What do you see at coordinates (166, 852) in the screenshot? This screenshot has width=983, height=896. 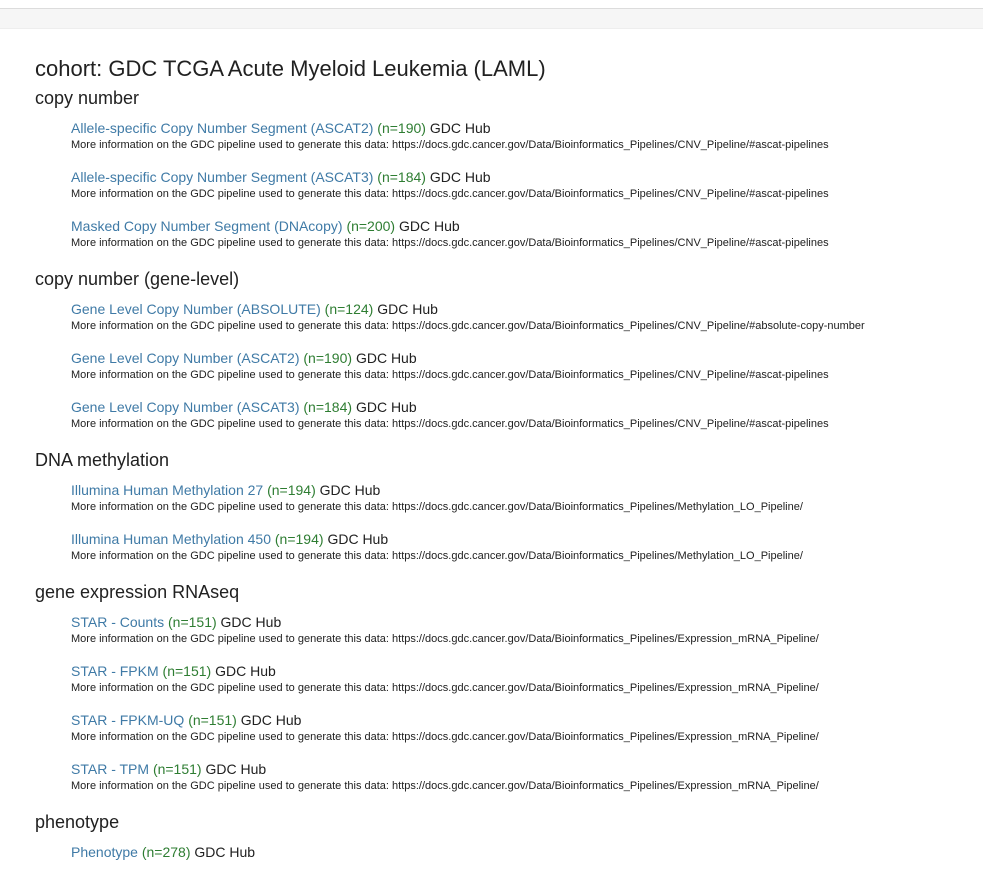 I see `sample-count: (n=278)` at bounding box center [166, 852].